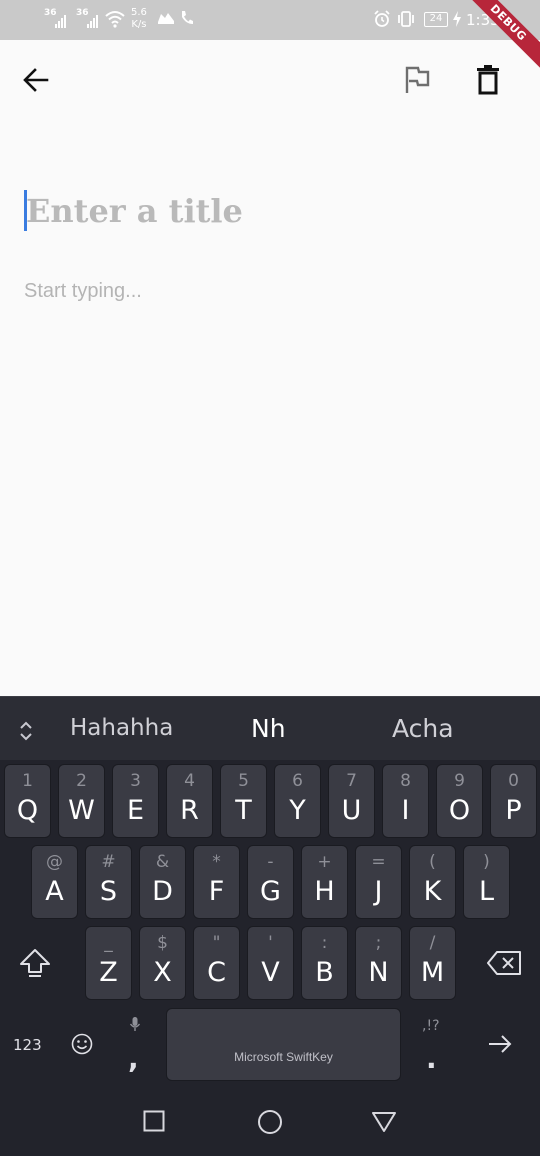 This screenshot has width=540, height=1156. I want to click on key-label: E, so click(135, 810).